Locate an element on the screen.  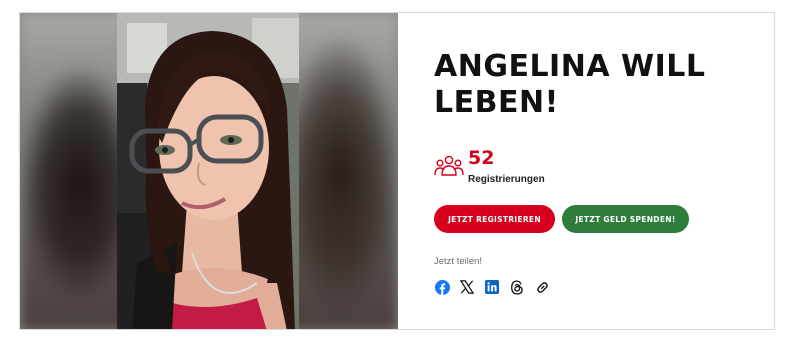
people-group-icon is located at coordinates (449, 166).